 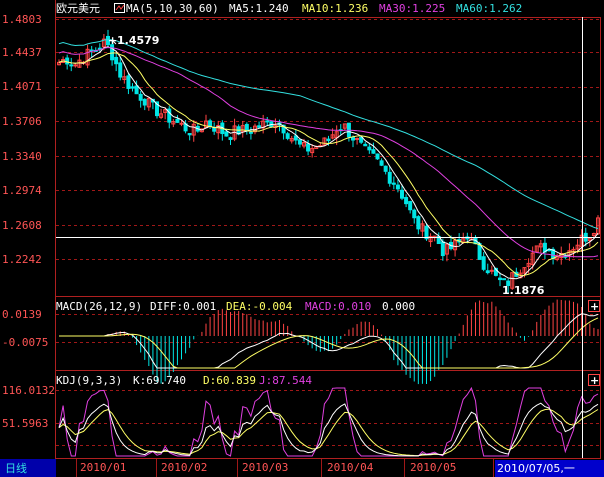 I want to click on high-plus-sign: +, so click(x=112, y=40).